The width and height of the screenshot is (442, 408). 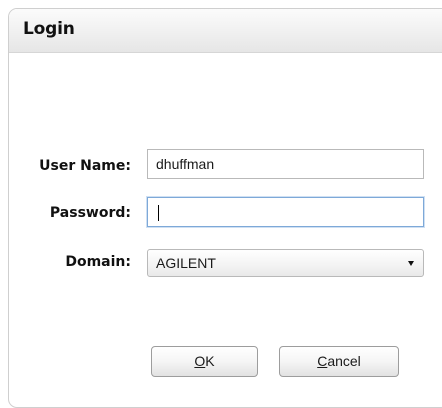 I want to click on ok-button: OK, so click(x=204, y=361).